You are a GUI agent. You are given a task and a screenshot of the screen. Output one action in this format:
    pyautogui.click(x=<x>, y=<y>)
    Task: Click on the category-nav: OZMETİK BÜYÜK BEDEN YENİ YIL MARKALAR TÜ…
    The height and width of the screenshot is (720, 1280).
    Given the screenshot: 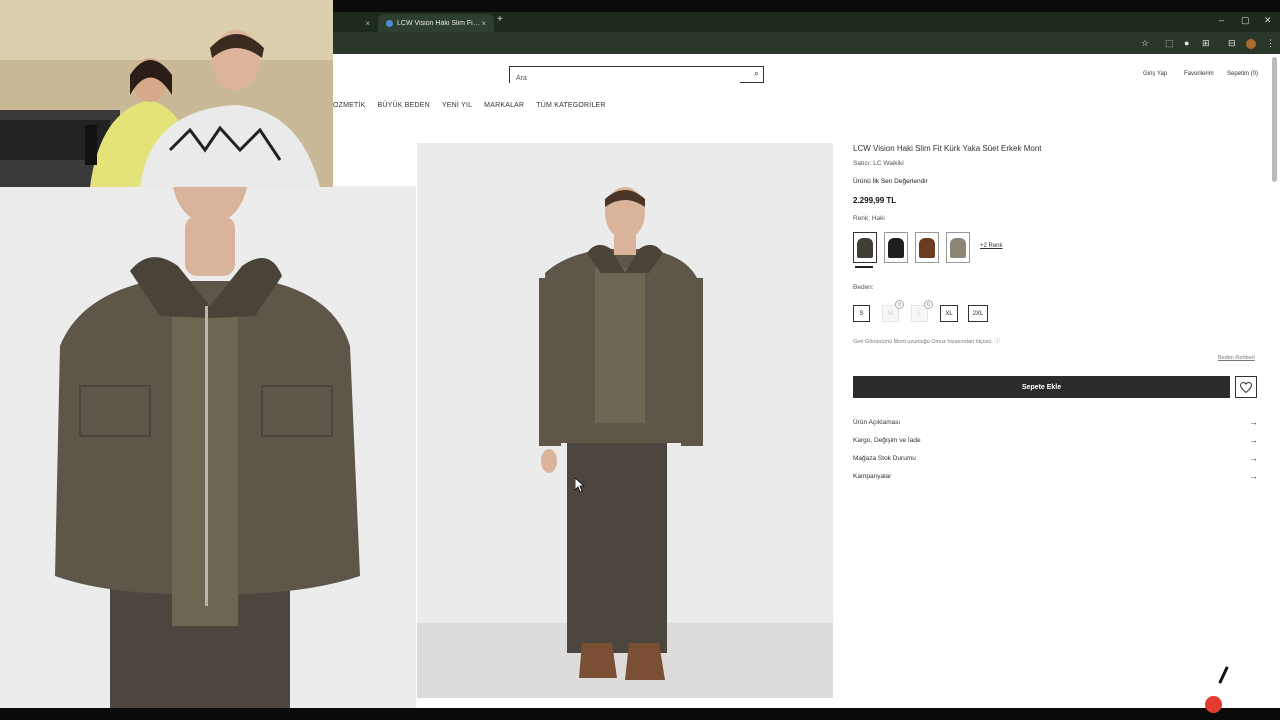 What is the action you would take?
    pyautogui.click(x=469, y=105)
    